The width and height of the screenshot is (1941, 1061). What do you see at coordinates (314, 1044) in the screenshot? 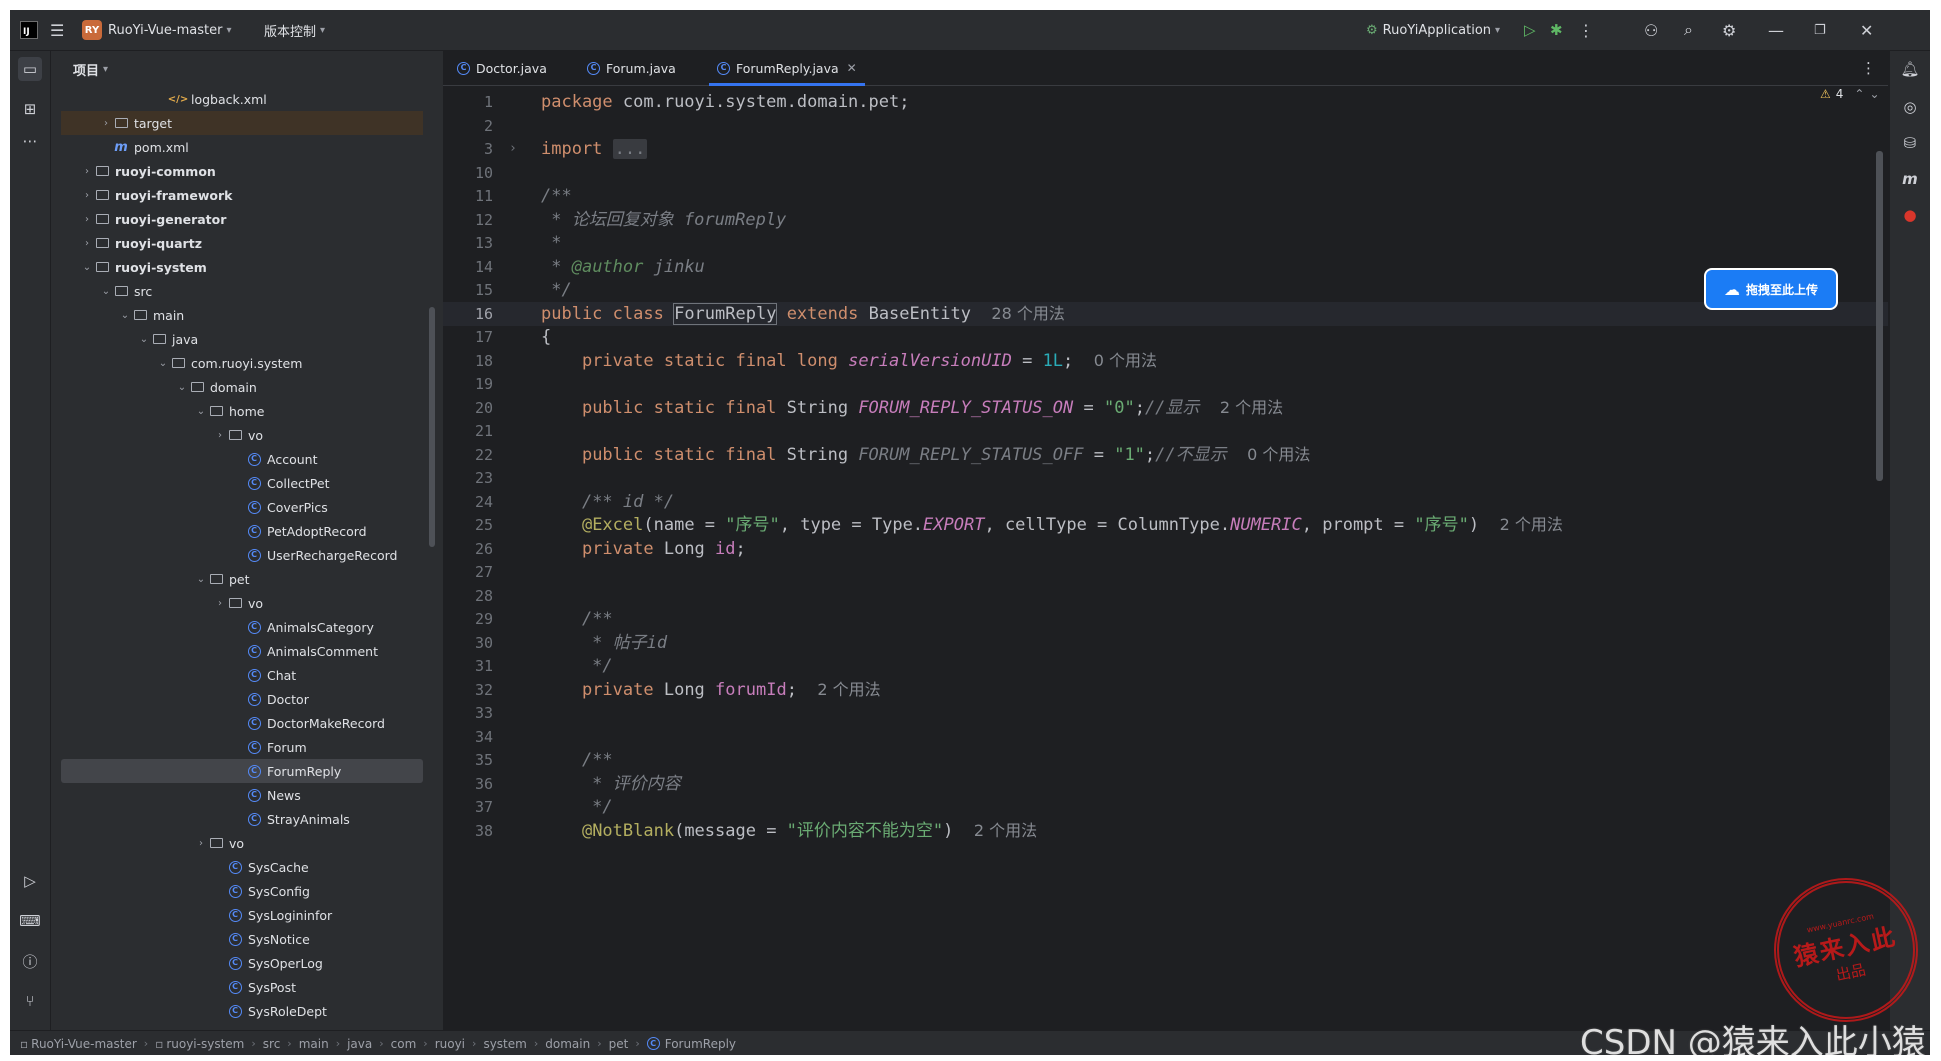
I see `breadcrumb-item: main` at bounding box center [314, 1044].